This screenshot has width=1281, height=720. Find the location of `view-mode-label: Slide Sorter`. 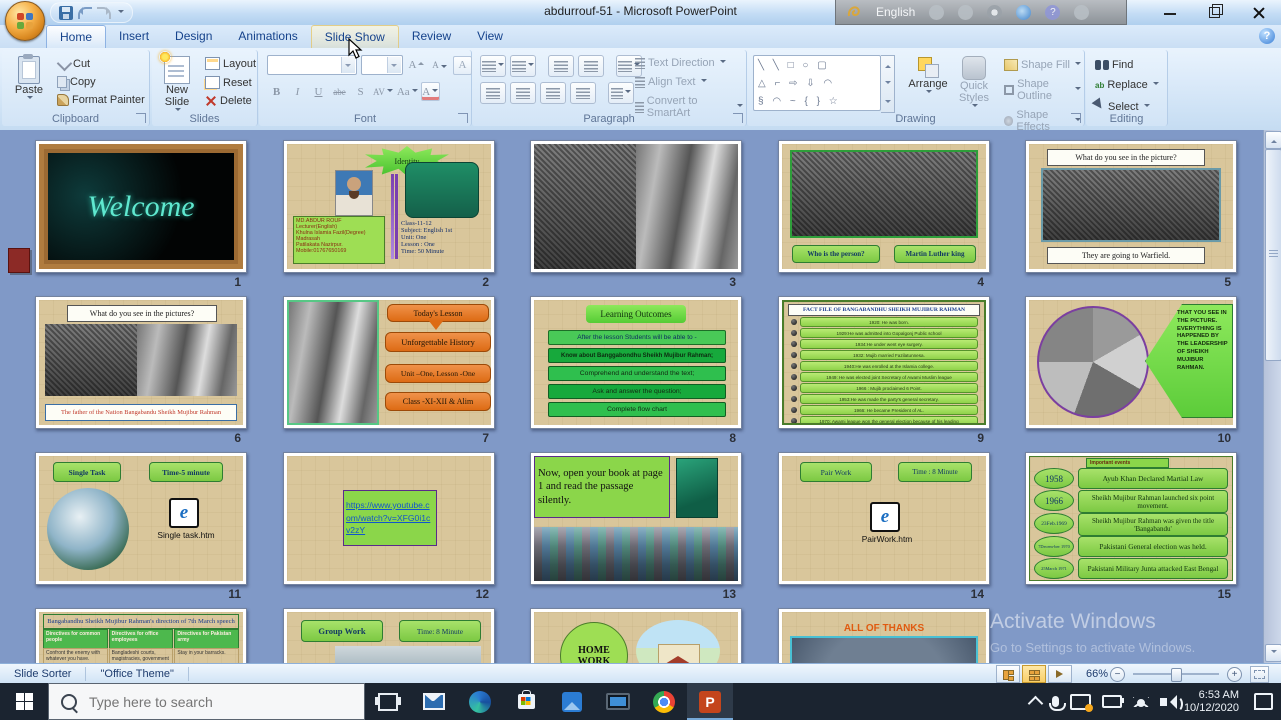

view-mode-label: Slide Sorter is located at coordinates (43, 674).